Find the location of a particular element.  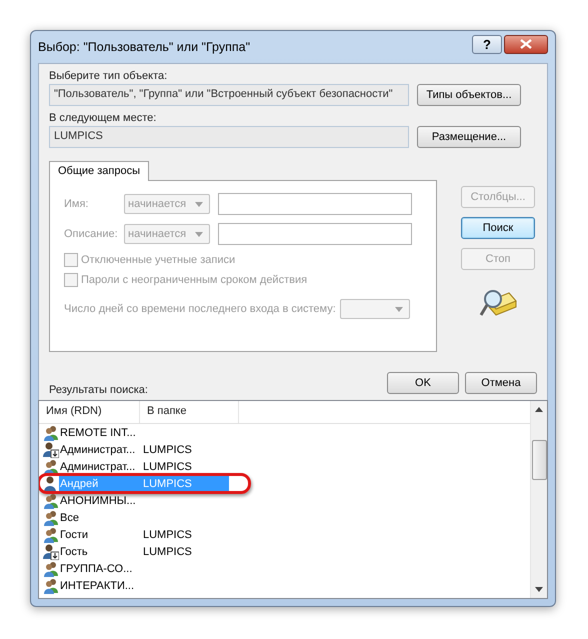

dialog-button: Отмена is located at coordinates (501, 383).